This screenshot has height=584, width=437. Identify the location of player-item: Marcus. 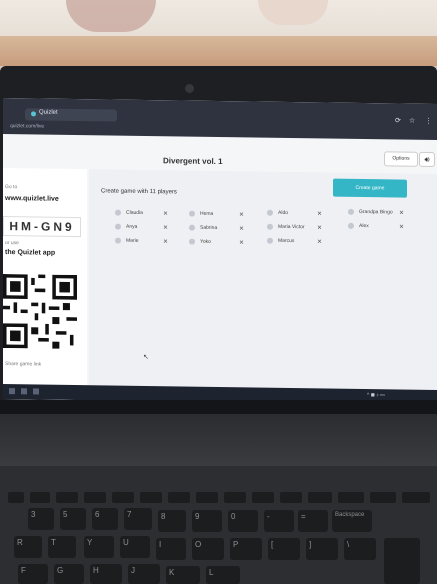
(280, 242).